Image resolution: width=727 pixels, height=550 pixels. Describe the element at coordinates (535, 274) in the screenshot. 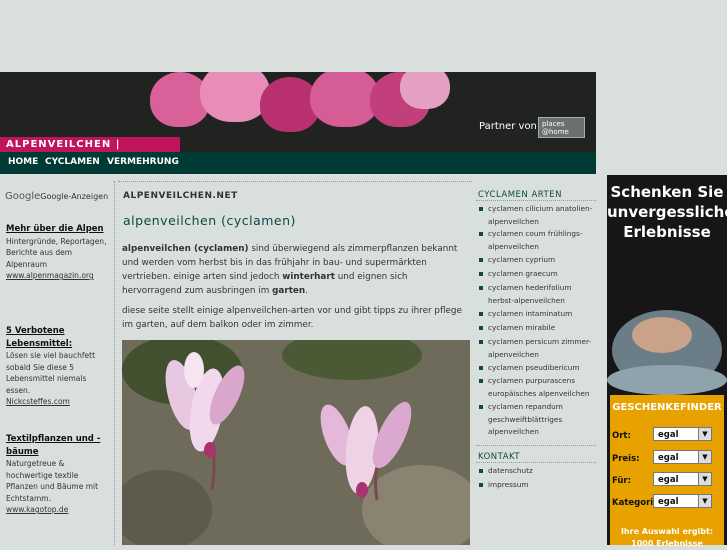

I see `list-item: cyclamen graecum` at that location.